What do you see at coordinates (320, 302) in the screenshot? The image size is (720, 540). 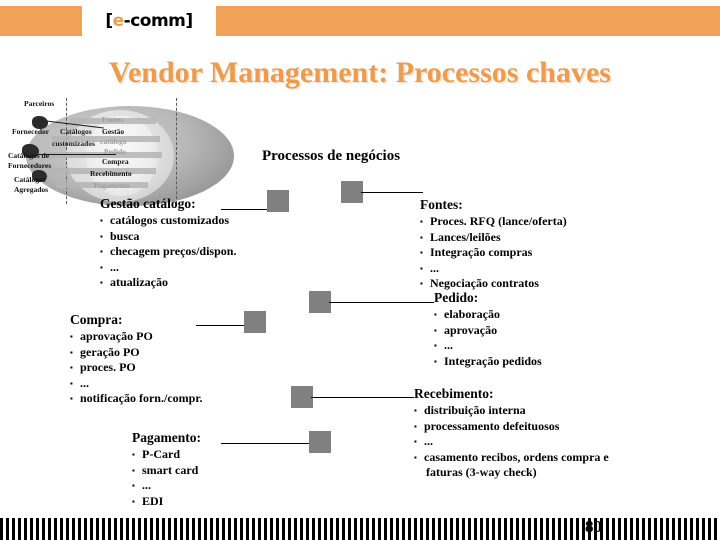 I see `connector-node-pedido` at bounding box center [320, 302].